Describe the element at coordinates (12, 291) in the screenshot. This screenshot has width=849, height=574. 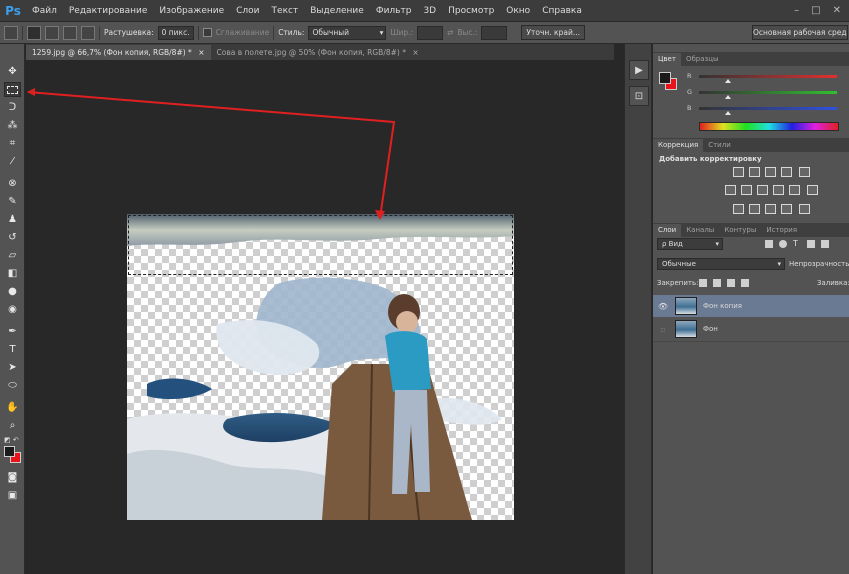
I see `blur-icon: ●` at that location.